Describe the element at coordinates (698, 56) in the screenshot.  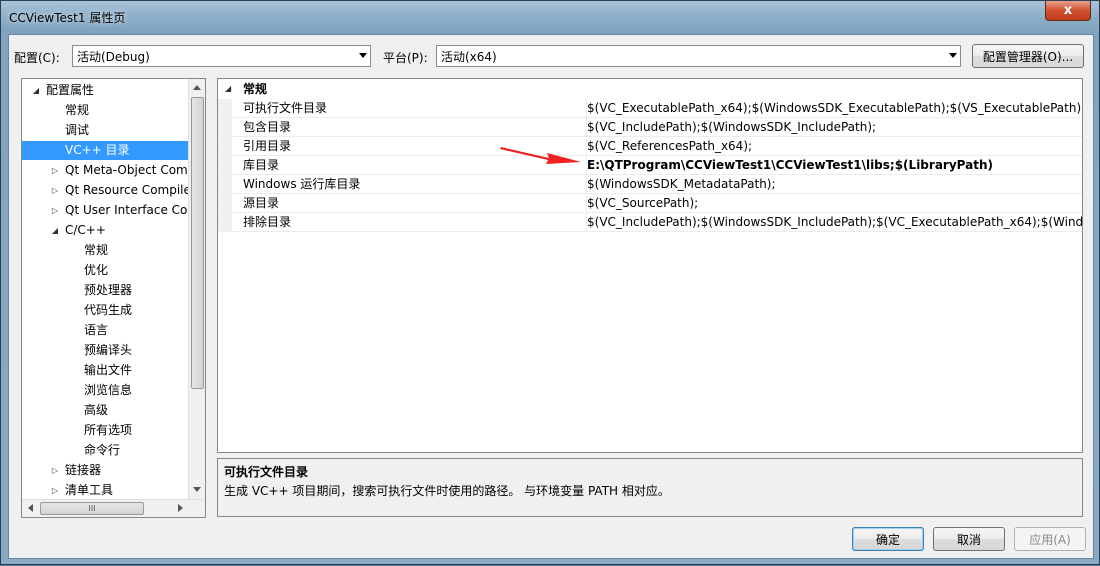
I see `platform-select: 活动(x64)` at that location.